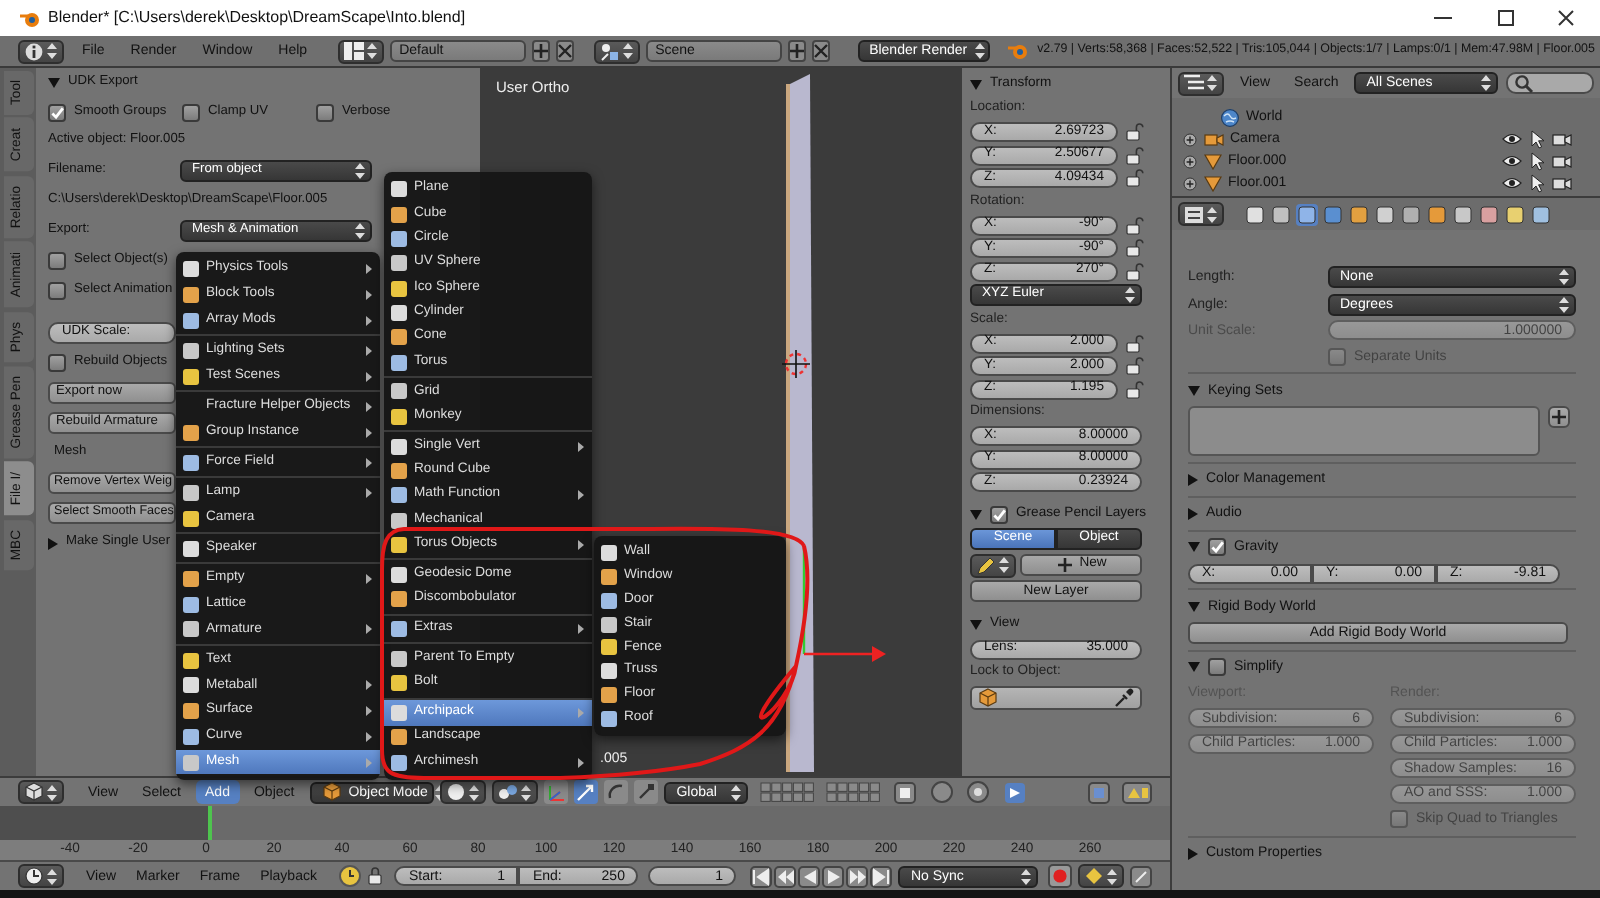 The width and height of the screenshot is (1600, 898). What do you see at coordinates (978, 792) in the screenshot?
I see `proportional-edit-icon` at bounding box center [978, 792].